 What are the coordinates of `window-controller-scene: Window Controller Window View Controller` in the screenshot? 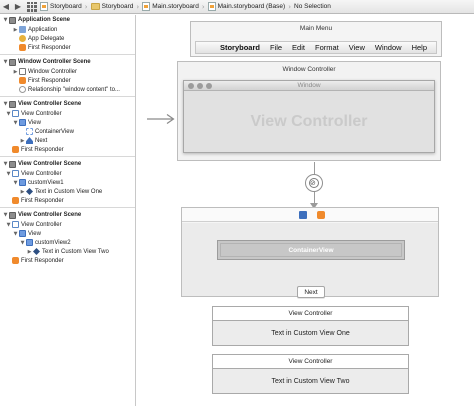 It's located at (309, 111).